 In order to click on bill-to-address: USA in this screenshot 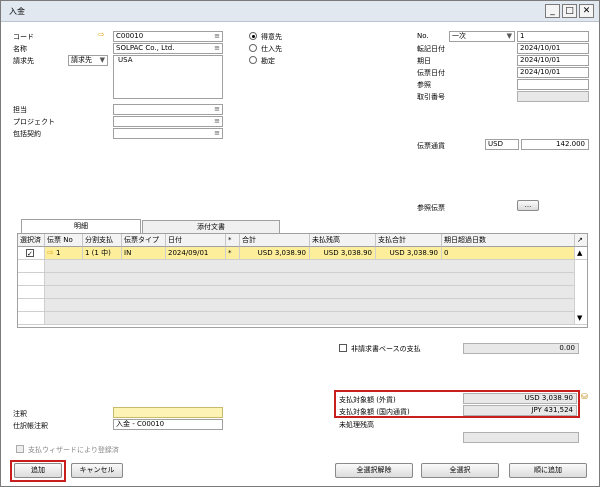, I will do `click(168, 77)`.